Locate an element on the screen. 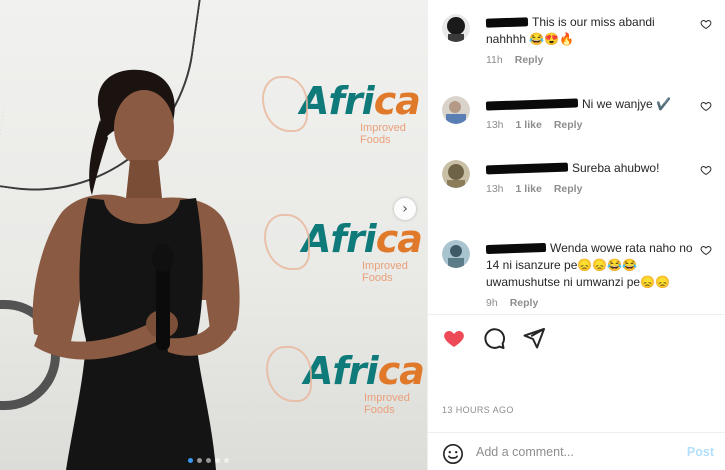 This screenshot has width=725, height=470. paper-plane-icon is located at coordinates (534, 338).